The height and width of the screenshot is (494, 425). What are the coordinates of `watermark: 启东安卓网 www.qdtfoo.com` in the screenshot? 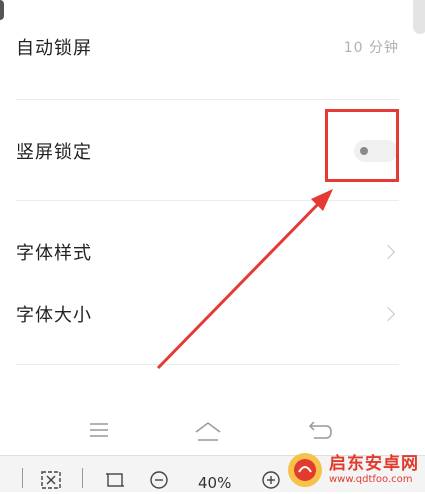 It's located at (355, 469).